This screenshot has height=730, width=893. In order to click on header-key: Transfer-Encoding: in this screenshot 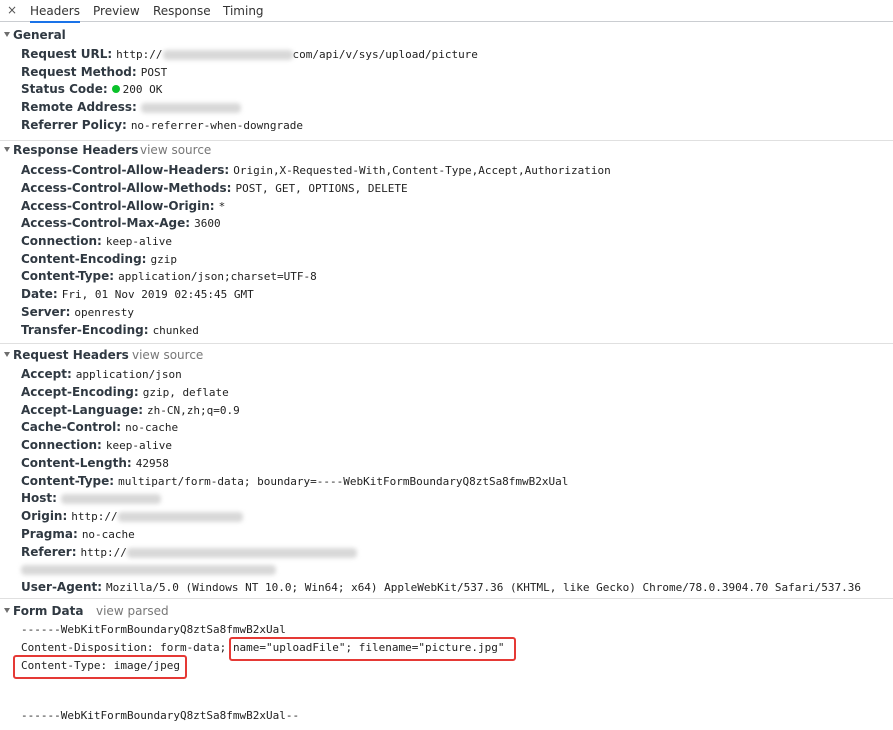, I will do `click(85, 330)`.